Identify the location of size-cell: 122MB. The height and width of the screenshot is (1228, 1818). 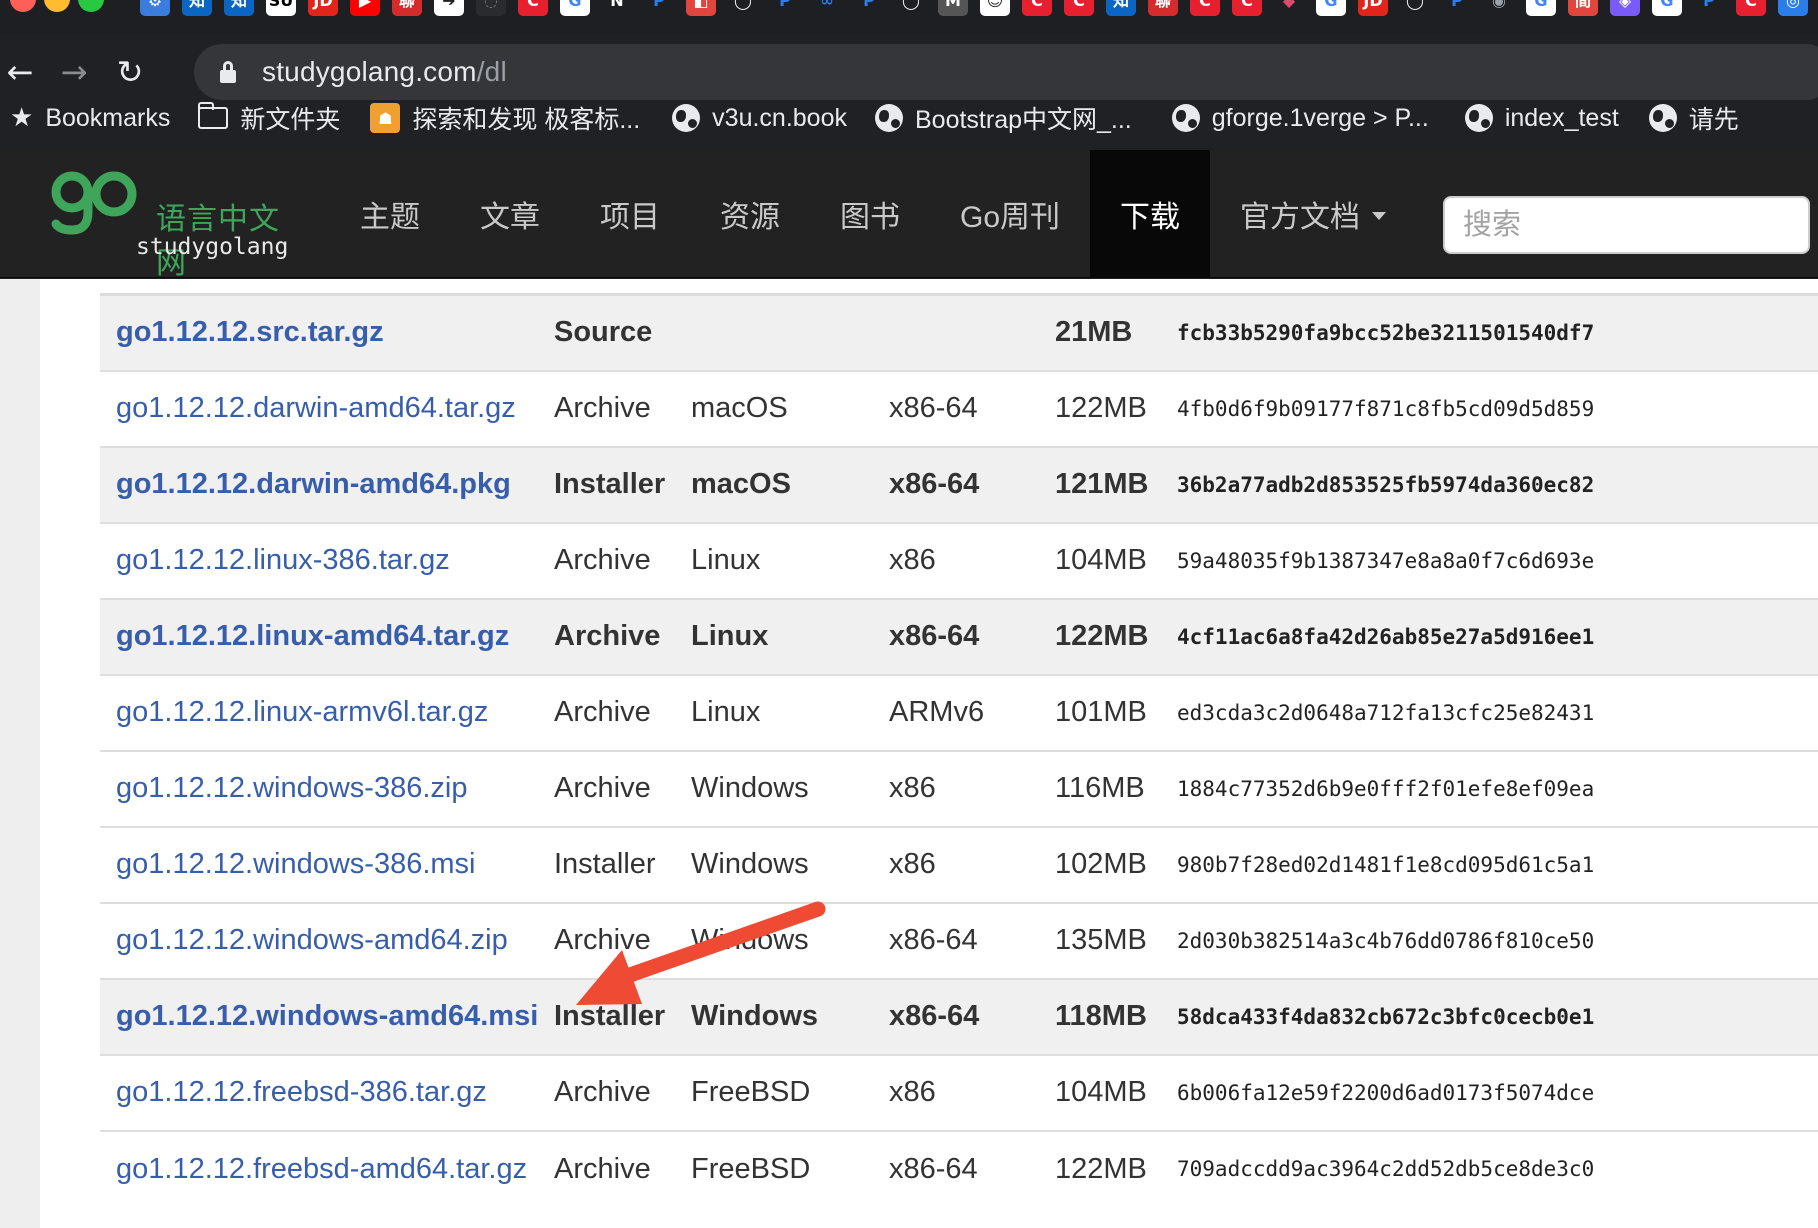
(1102, 636).